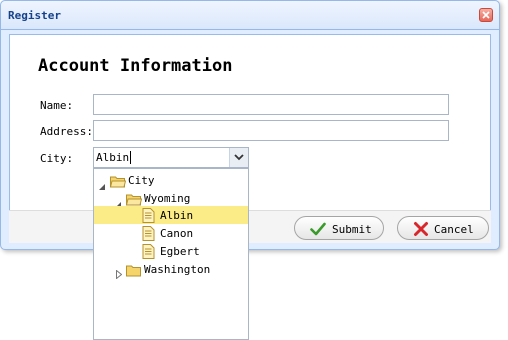 Image resolution: width=508 pixels, height=340 pixels. What do you see at coordinates (171, 157) in the screenshot?
I see `city-combobox: Albin` at bounding box center [171, 157].